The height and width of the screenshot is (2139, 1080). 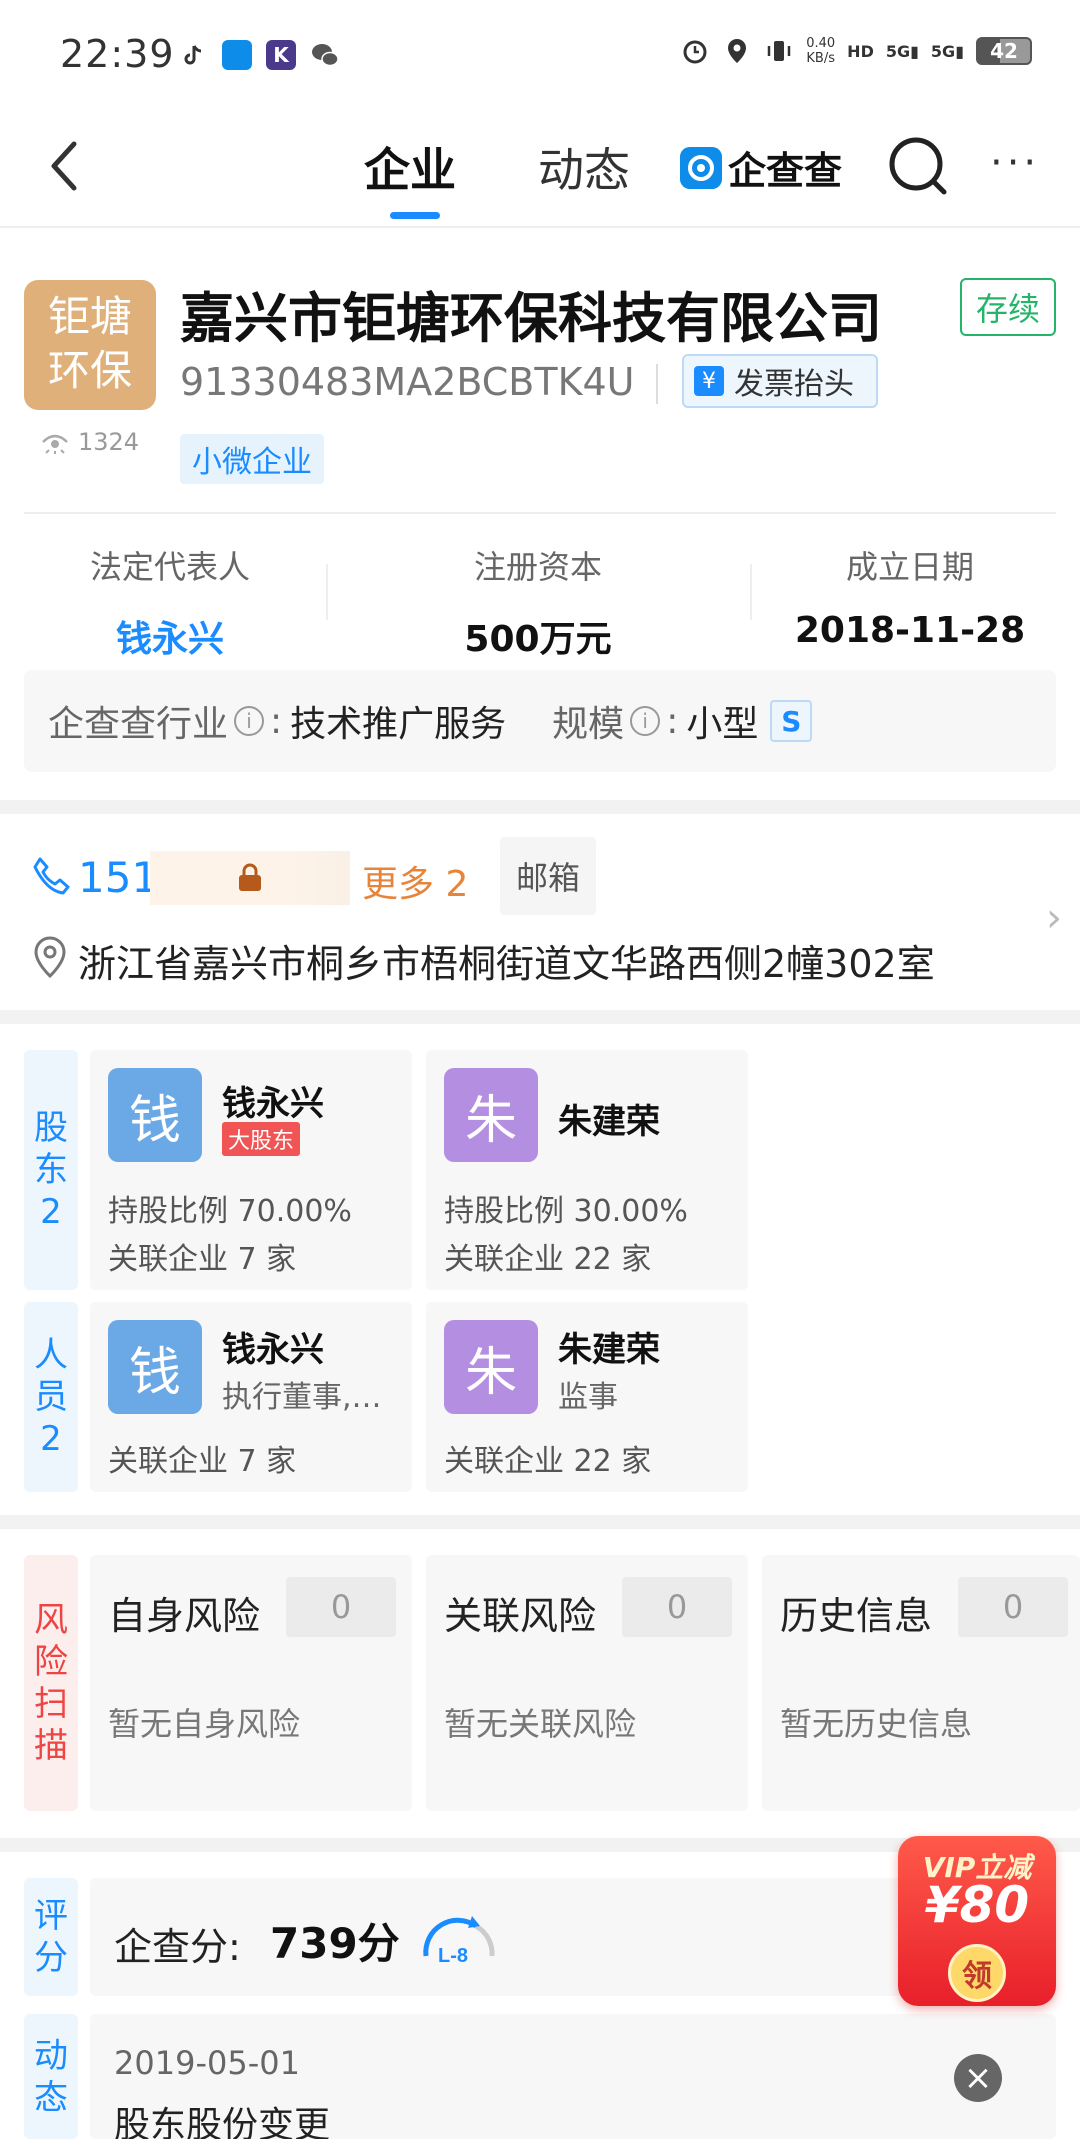 I want to click on tab-updates: 动态, so click(x=584, y=167).